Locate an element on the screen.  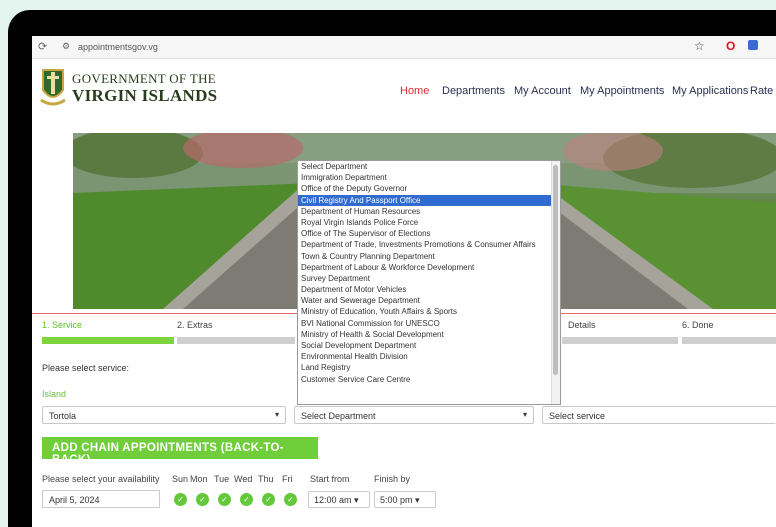
finish-time-value: 5:00 pm is located at coordinates (396, 500).